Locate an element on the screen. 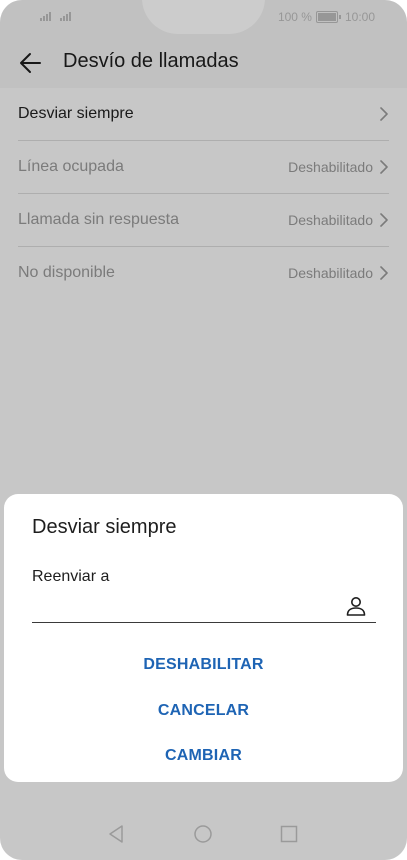 Image resolution: width=407 pixels, height=860 pixels. triangle-back-icon is located at coordinates (116, 836).